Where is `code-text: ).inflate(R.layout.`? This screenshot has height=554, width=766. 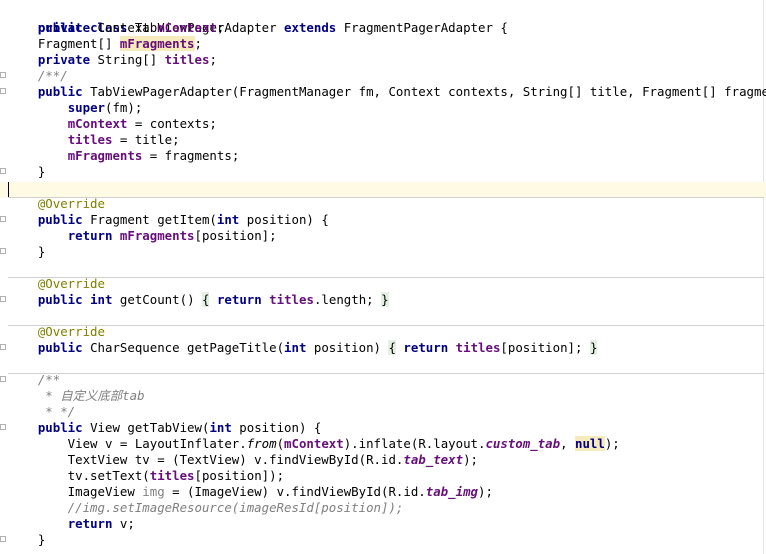
code-text: ).inflate(R.layout. is located at coordinates (414, 443).